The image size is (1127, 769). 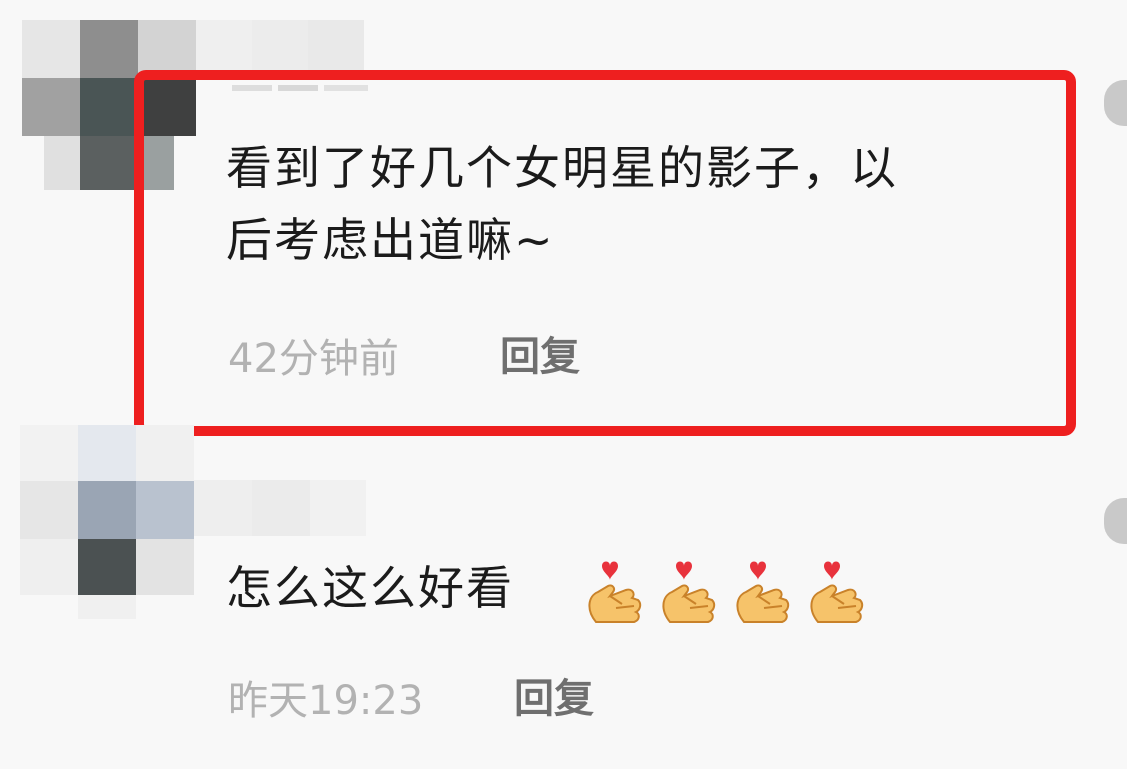 I want to click on avatar, so click(x=100, y=525).